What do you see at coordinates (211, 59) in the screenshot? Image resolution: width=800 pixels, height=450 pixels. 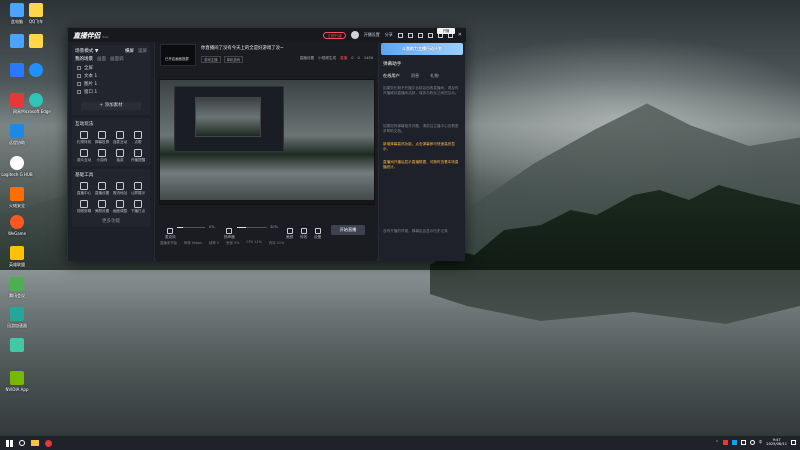 I see `stream-tag: 游戏主播` at bounding box center [211, 59].